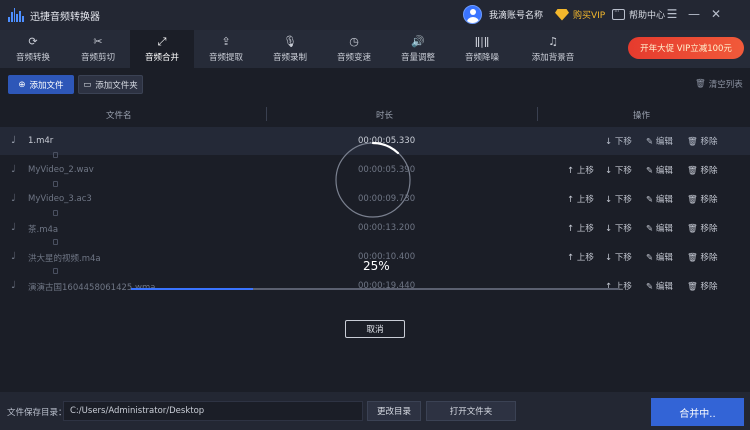 The height and width of the screenshot is (430, 750). I want to click on file-name: MyVideo_2.wav, so click(61, 170).